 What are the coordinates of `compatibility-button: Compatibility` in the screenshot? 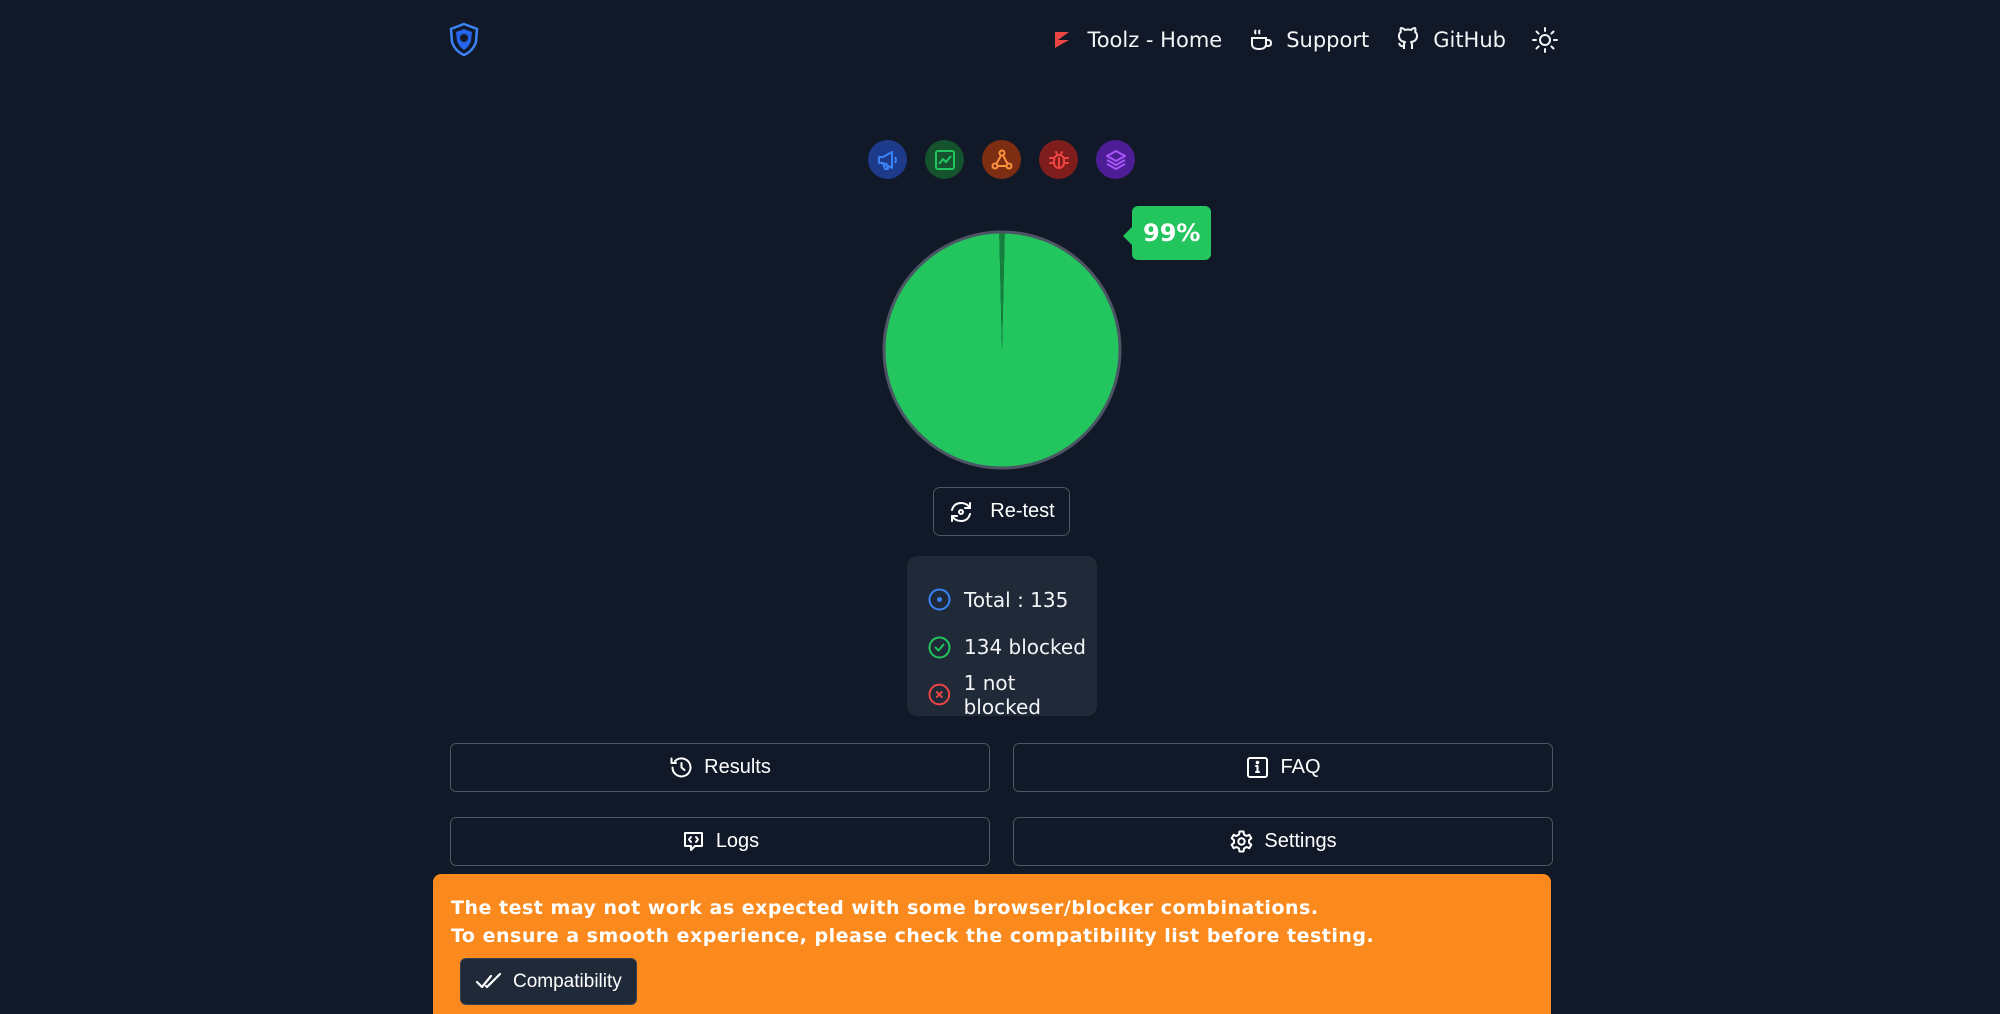 It's located at (548, 981).